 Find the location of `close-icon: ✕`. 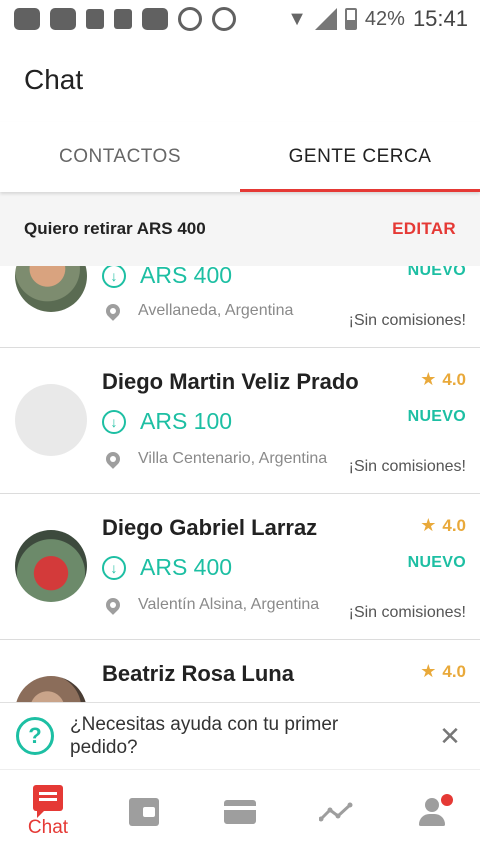

close-icon: ✕ is located at coordinates (450, 736).